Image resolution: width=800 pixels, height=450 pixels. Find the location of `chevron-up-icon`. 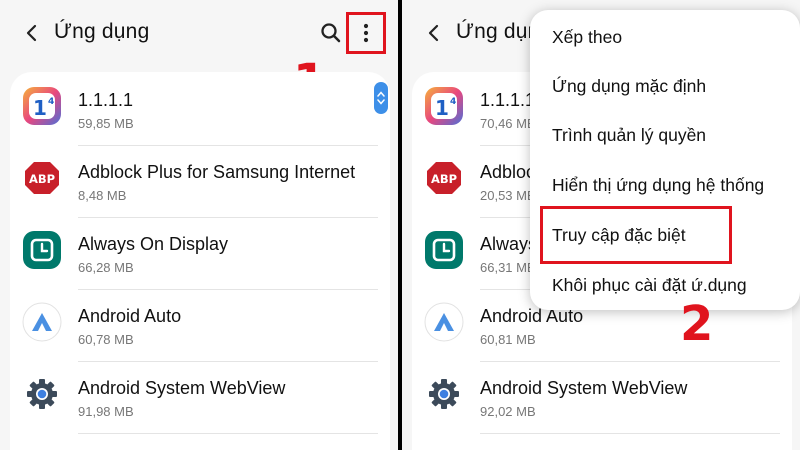

chevron-up-icon is located at coordinates (381, 94).